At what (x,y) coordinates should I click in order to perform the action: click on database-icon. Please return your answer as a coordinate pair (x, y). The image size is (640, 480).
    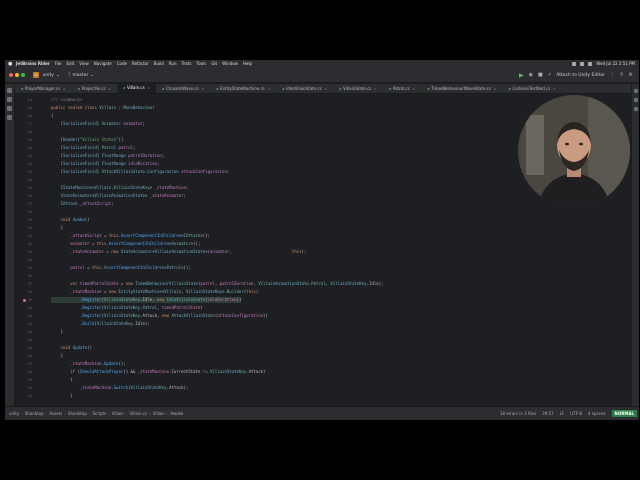
    Looking at the image, I should click on (635, 100).